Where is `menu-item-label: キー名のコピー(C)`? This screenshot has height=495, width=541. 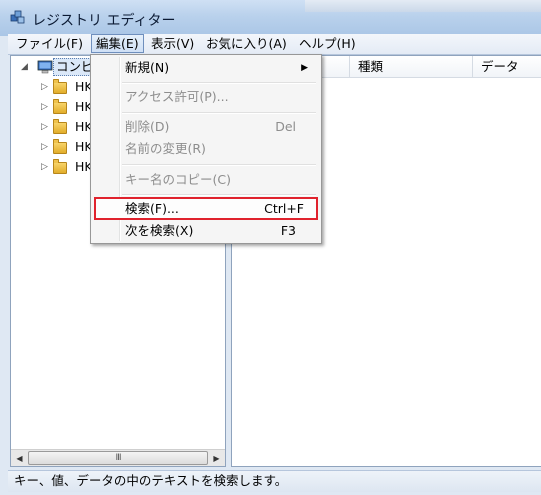
menu-item-label: キー名のコピー(C) is located at coordinates (178, 179).